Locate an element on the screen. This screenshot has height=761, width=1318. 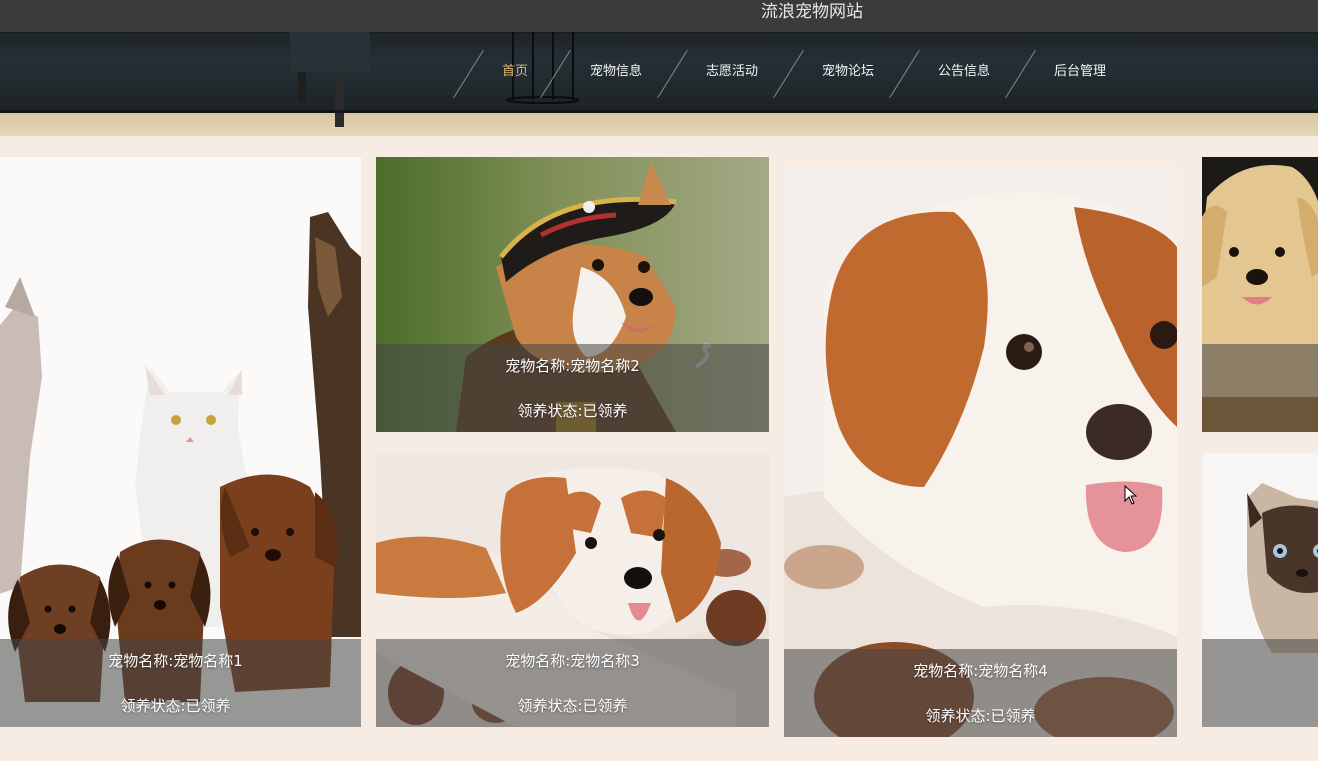
pet-card: 宠物名称:宠物名称2 领养状态:已领养 is located at coordinates (572, 294).